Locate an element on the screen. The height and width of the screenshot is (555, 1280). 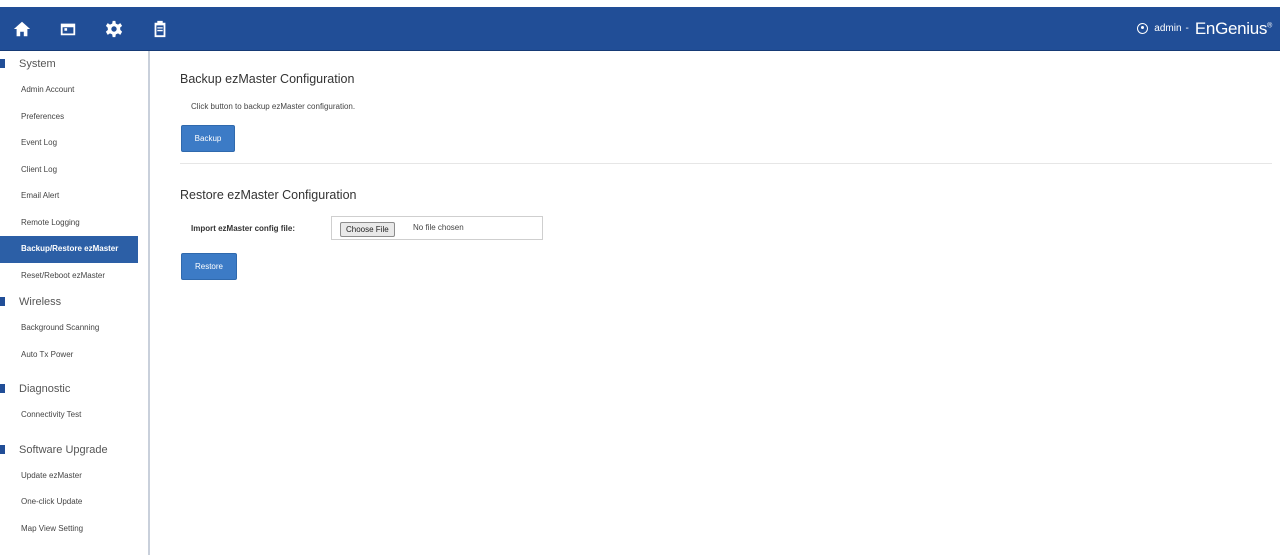
section-divider is located at coordinates (726, 163).